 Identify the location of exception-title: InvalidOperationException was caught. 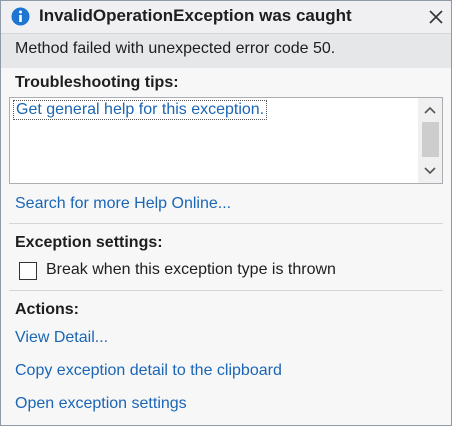
(195, 15).